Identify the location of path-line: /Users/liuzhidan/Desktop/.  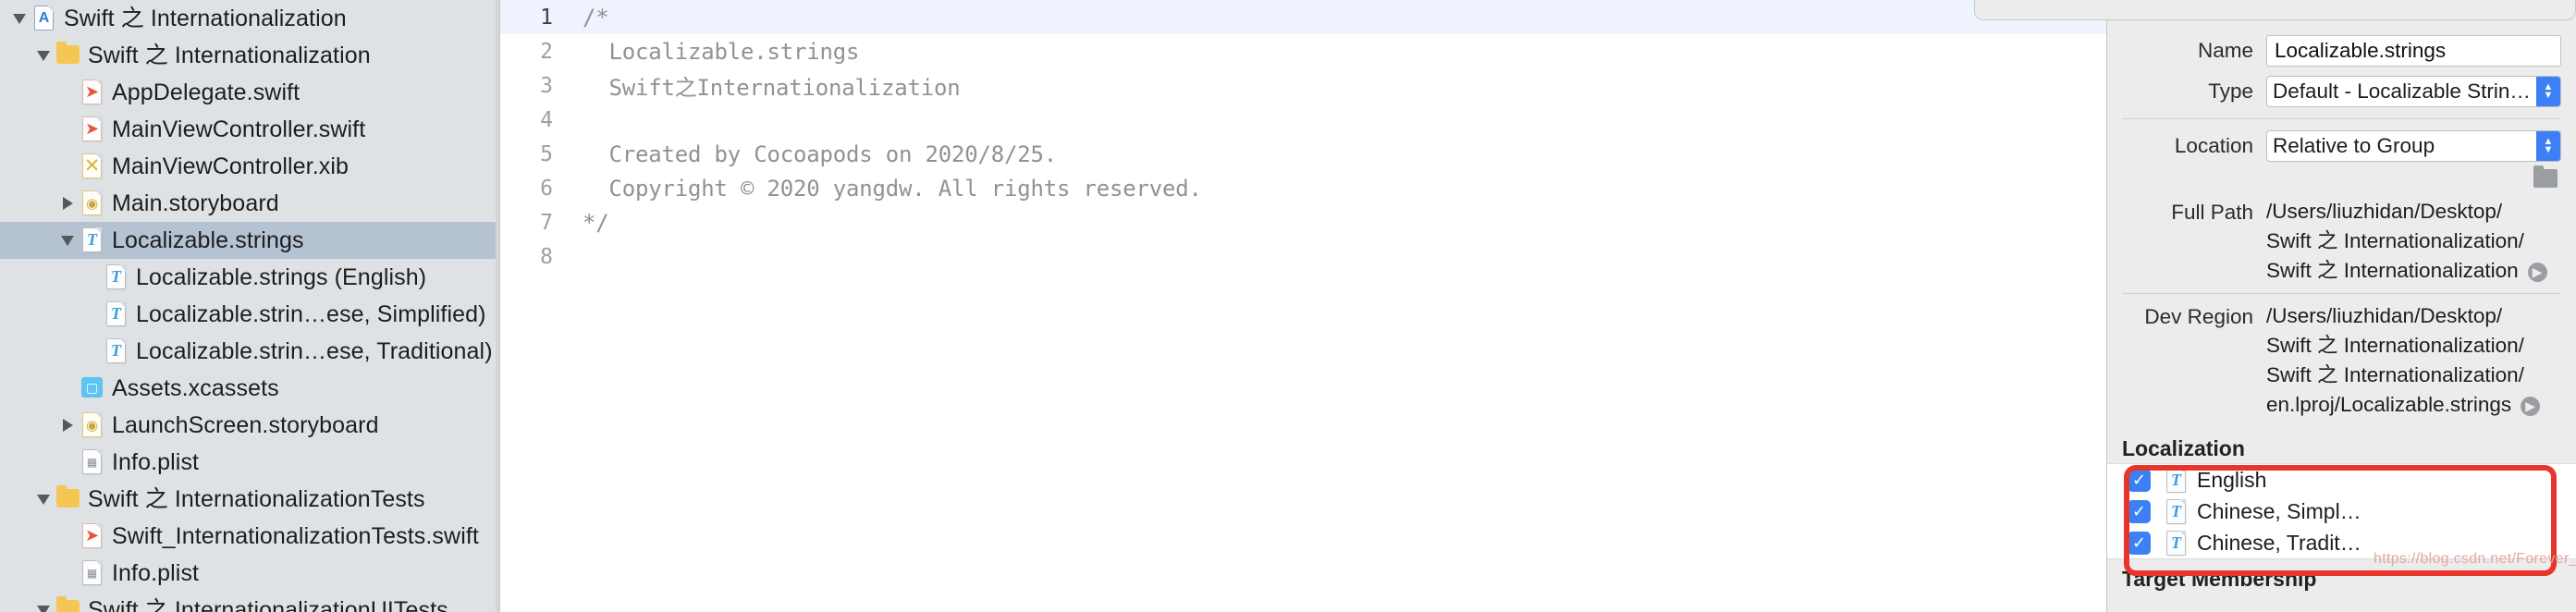
(2385, 211).